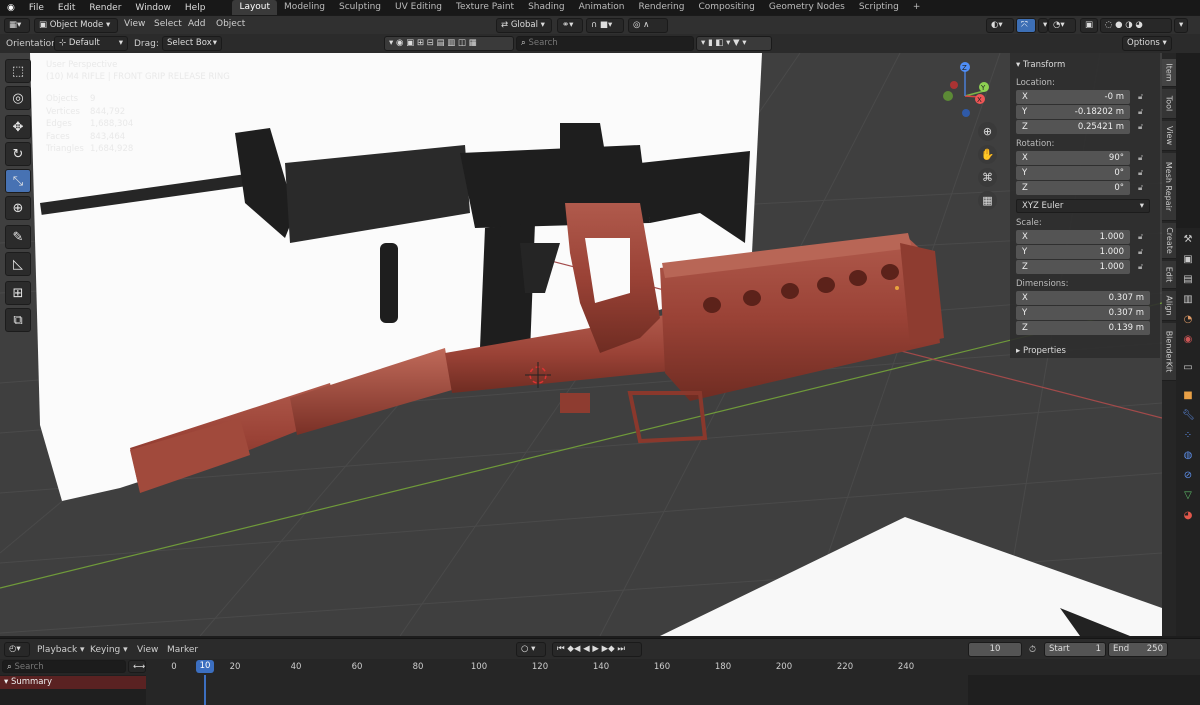 This screenshot has width=1200, height=705. What do you see at coordinates (18, 264) in the screenshot?
I see `measure-tool: ◺` at bounding box center [18, 264].